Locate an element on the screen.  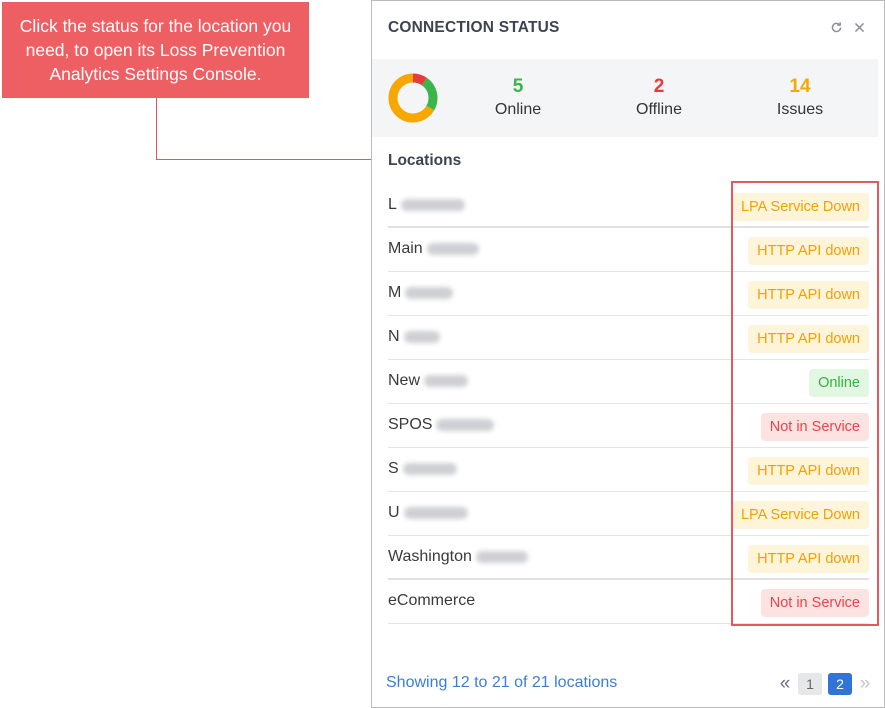
location-name: New is located at coordinates (428, 381).